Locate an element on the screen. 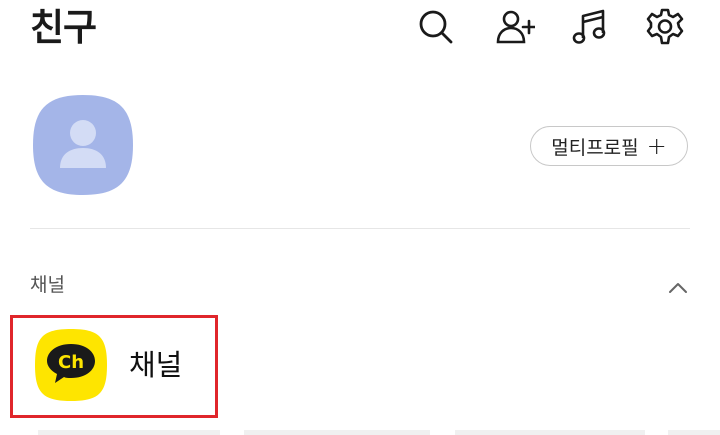 This screenshot has height=435, width=720. default-avatar-icon is located at coordinates (83, 145).